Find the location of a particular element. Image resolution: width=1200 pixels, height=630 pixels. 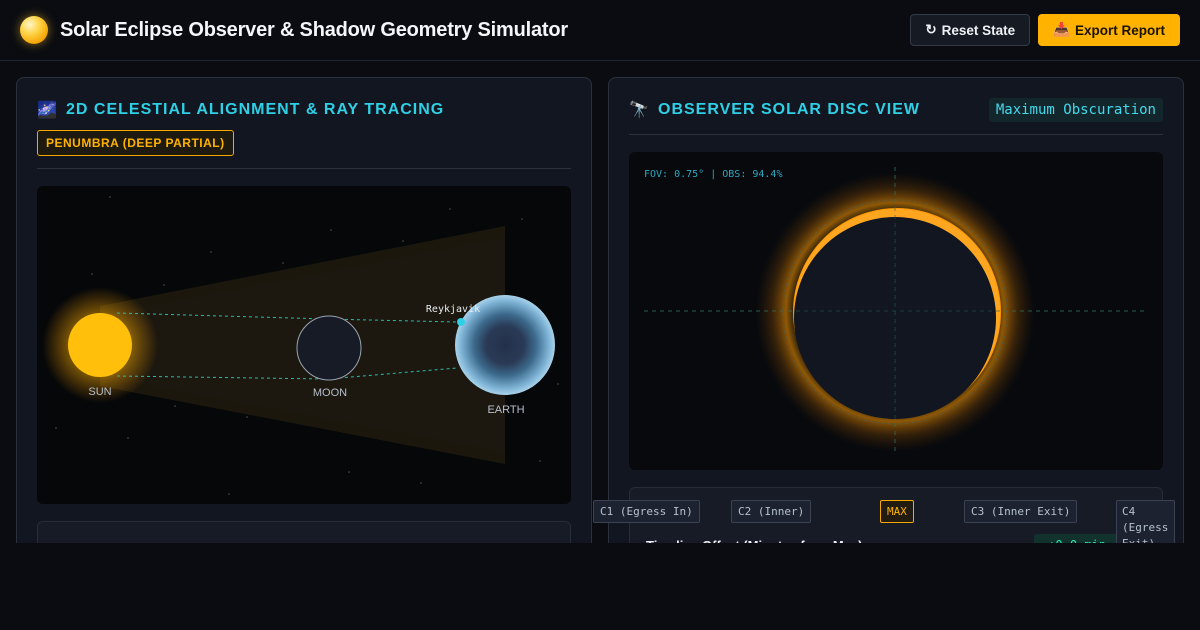

alignment-panel-header: 🌌 2D Celestial Alignment & Ray Tracing is located at coordinates (304, 110).